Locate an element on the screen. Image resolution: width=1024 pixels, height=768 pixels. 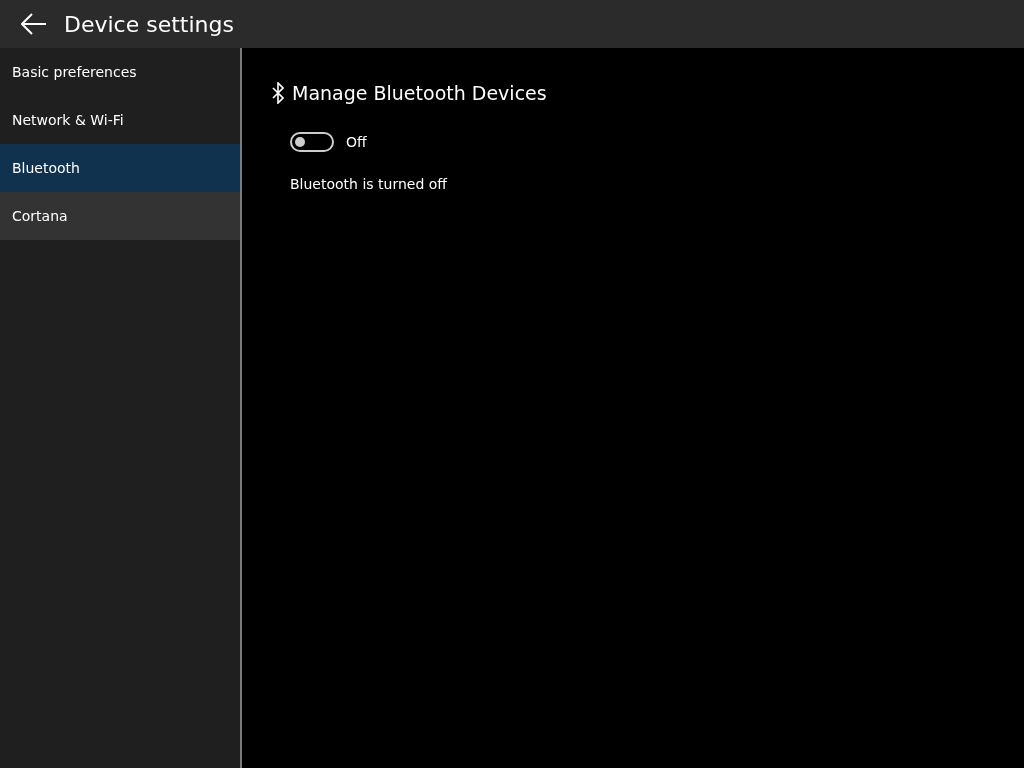
sidebar-item: Basic preferences is located at coordinates (120, 72).